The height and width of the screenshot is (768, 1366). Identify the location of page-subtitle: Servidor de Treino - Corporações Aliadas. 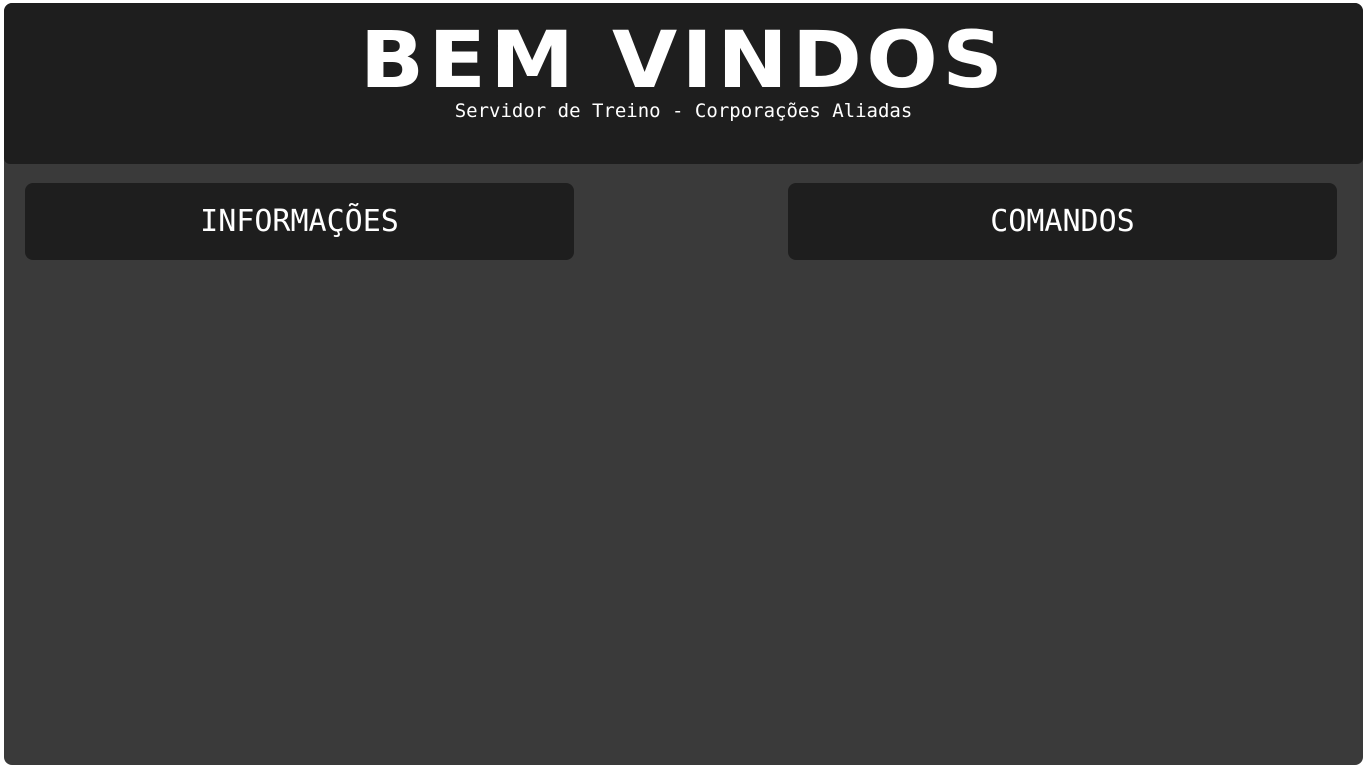
(683, 111).